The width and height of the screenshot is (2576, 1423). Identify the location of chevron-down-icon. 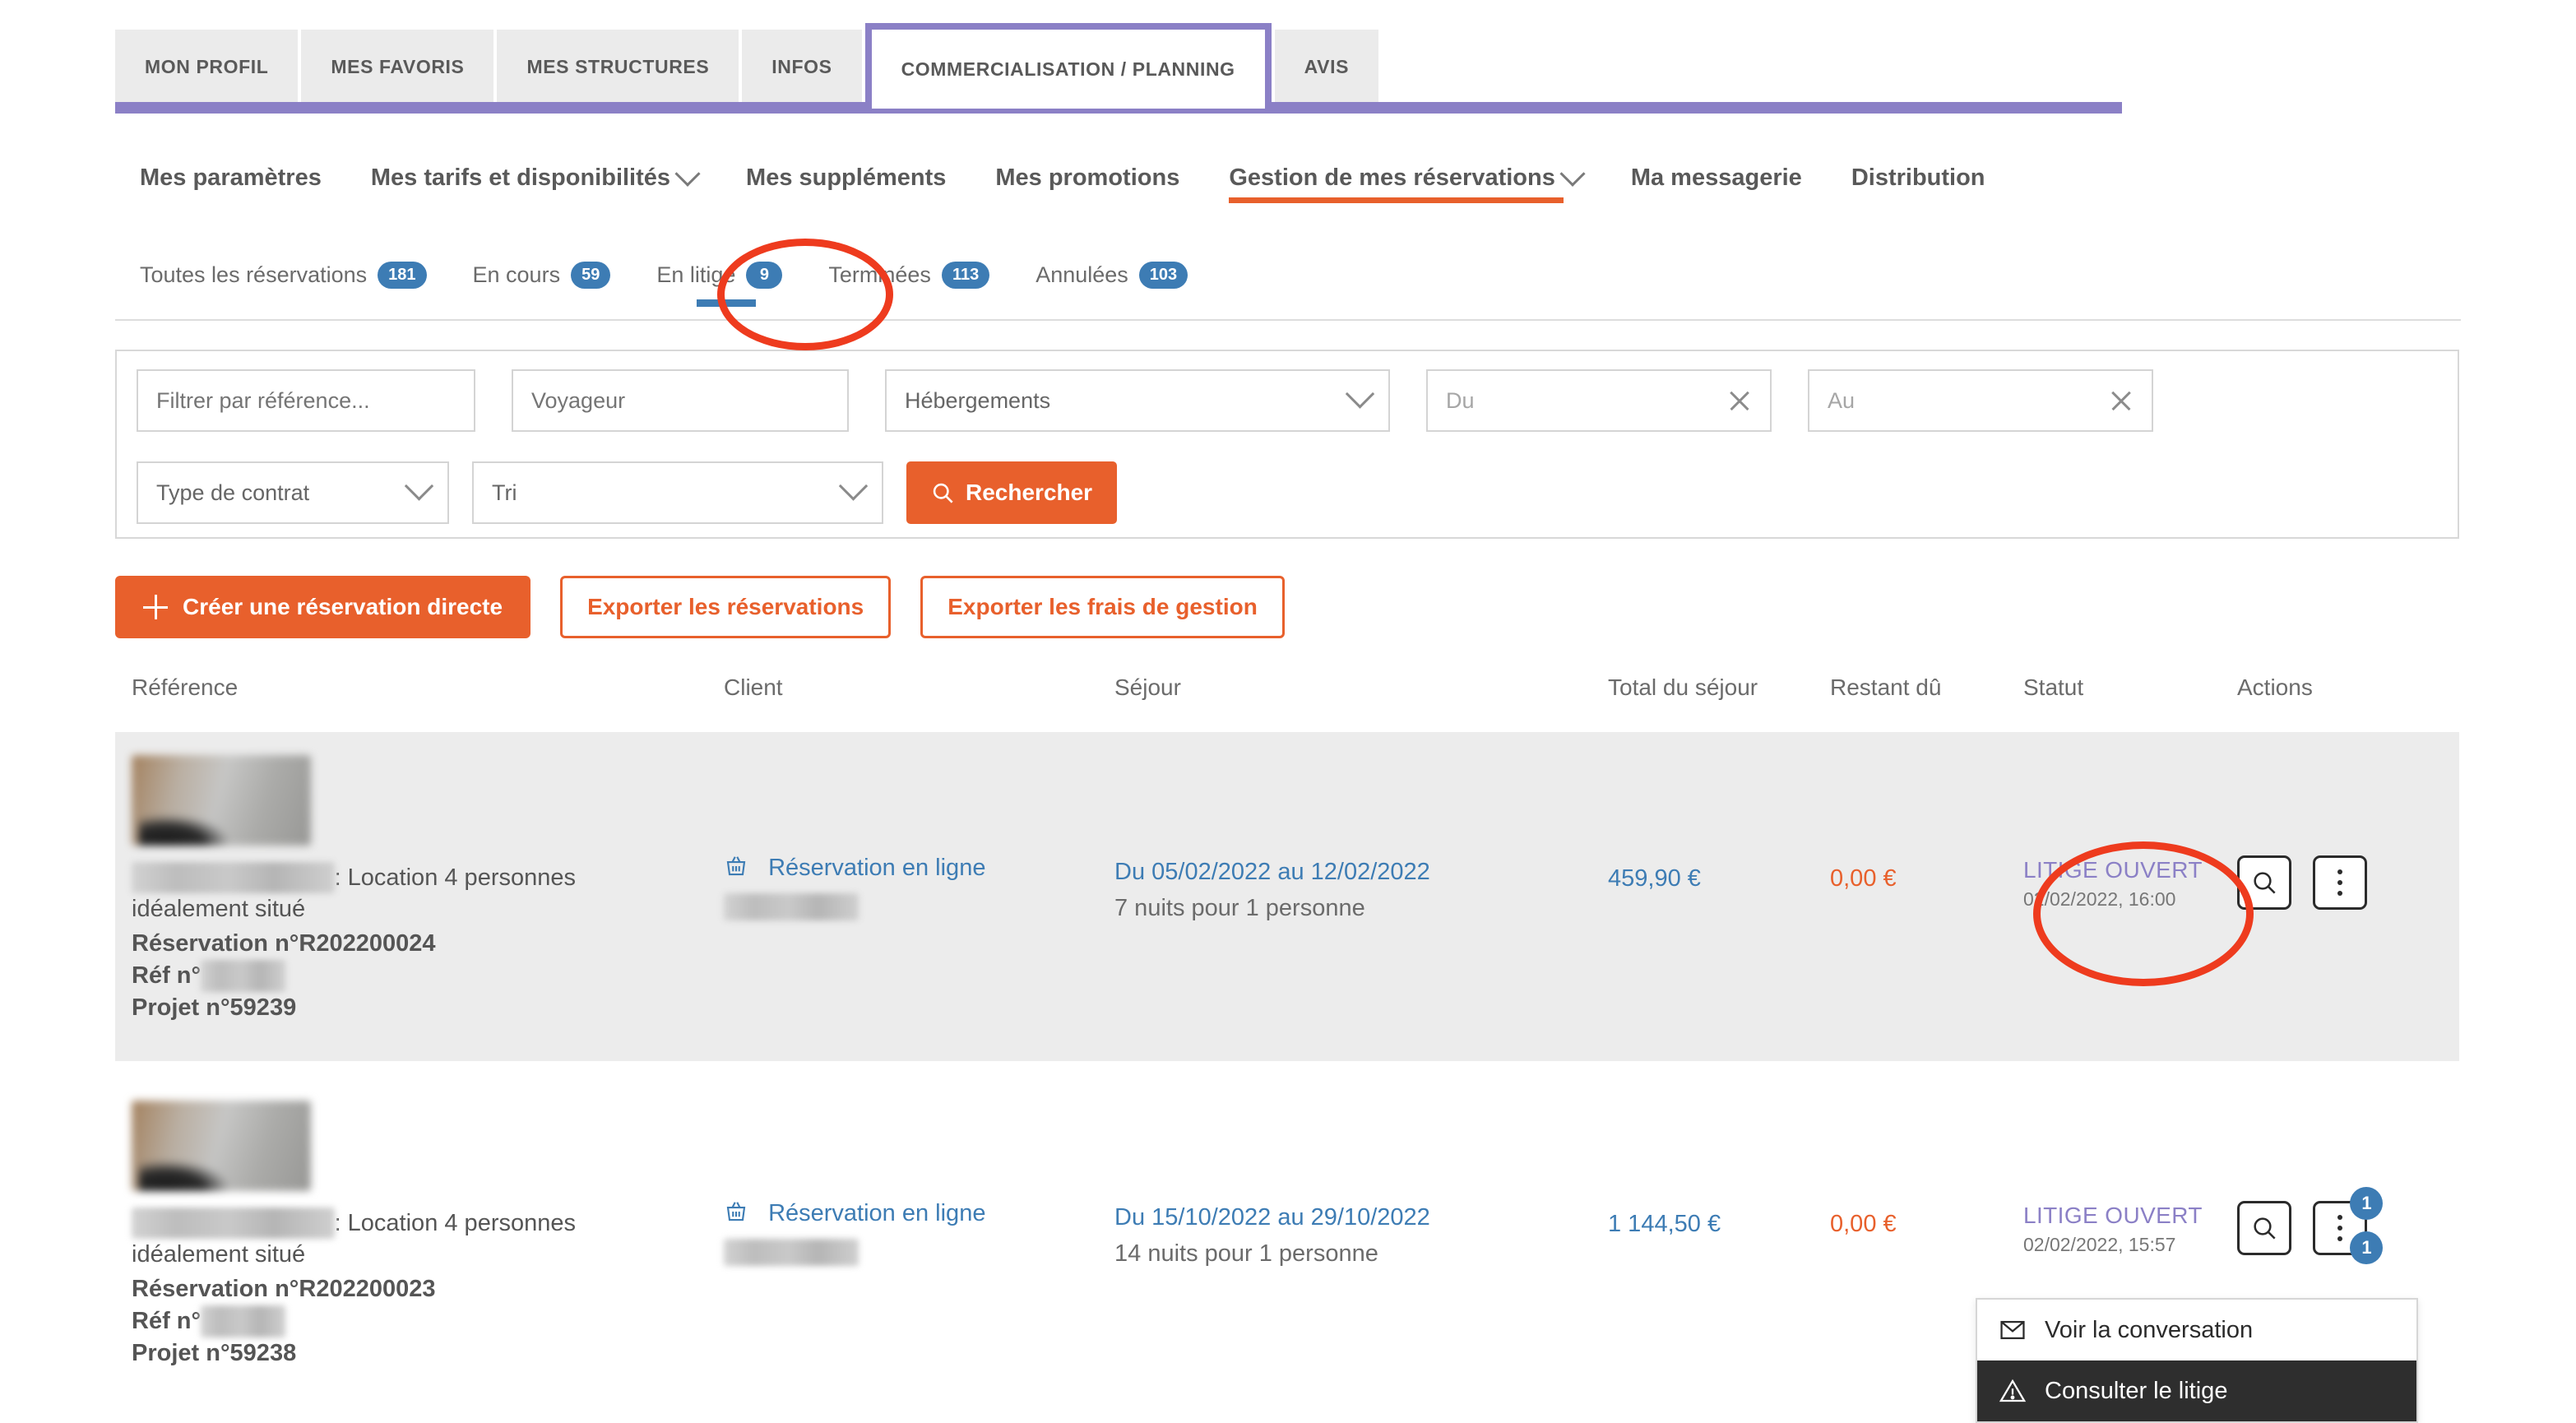
(419, 485).